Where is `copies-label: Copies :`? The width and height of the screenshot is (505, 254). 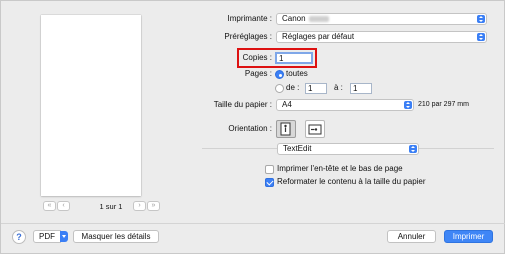
copies-label: Copies : is located at coordinates (257, 57).